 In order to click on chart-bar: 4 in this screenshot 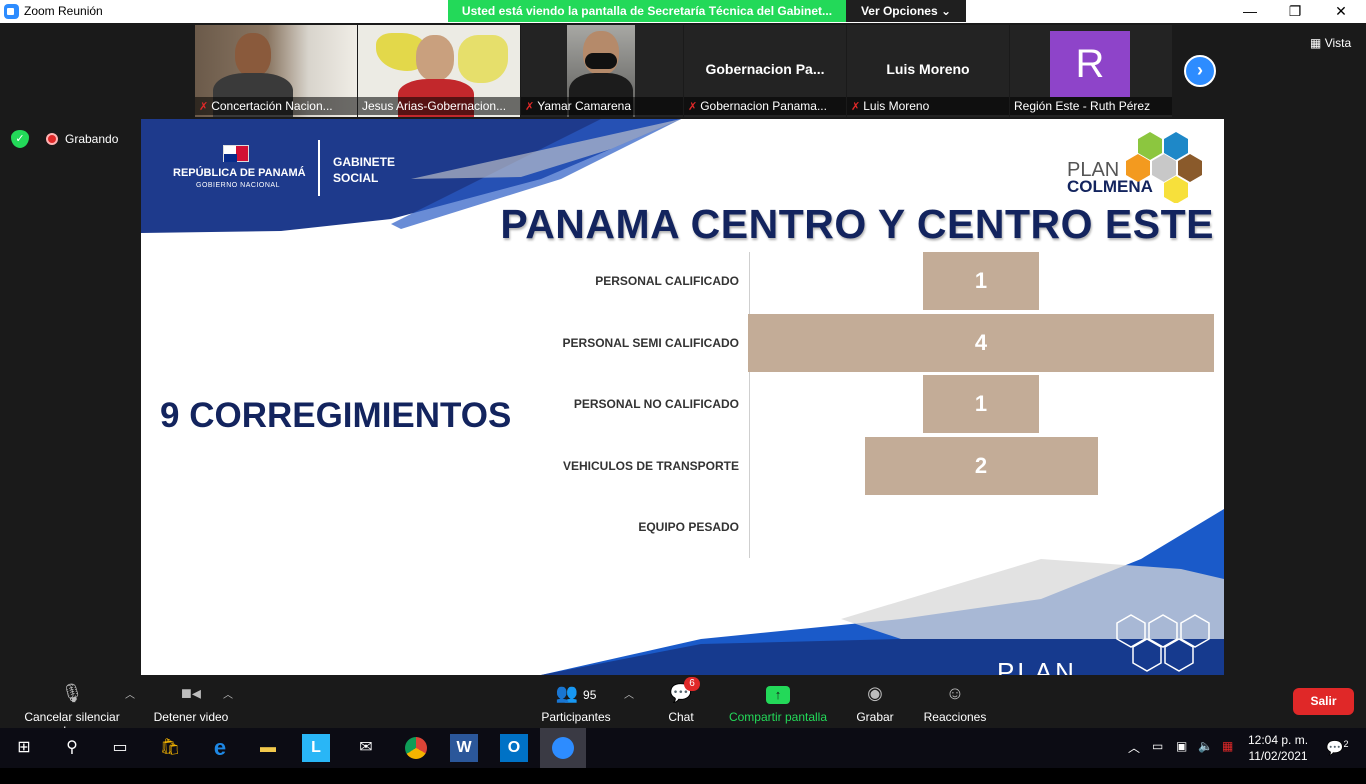, I will do `click(981, 342)`.